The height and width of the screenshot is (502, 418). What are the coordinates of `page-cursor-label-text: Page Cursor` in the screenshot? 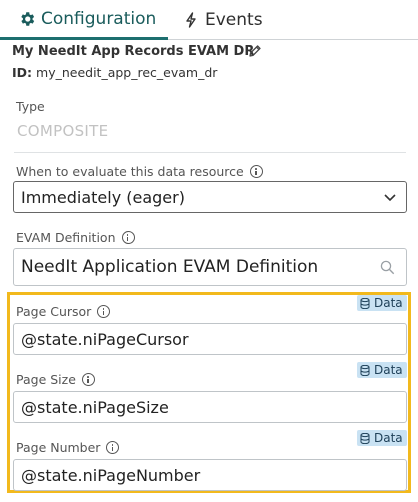 It's located at (54, 311).